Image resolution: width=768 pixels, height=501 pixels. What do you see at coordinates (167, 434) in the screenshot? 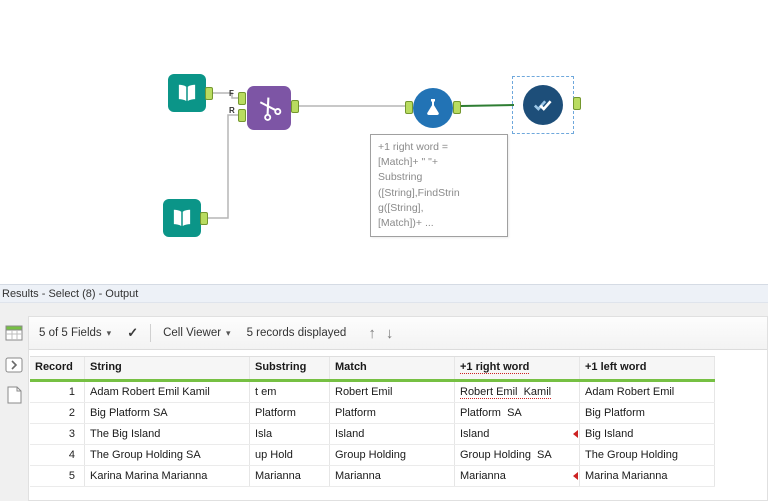
I see `table-cell: The Big Island` at bounding box center [167, 434].